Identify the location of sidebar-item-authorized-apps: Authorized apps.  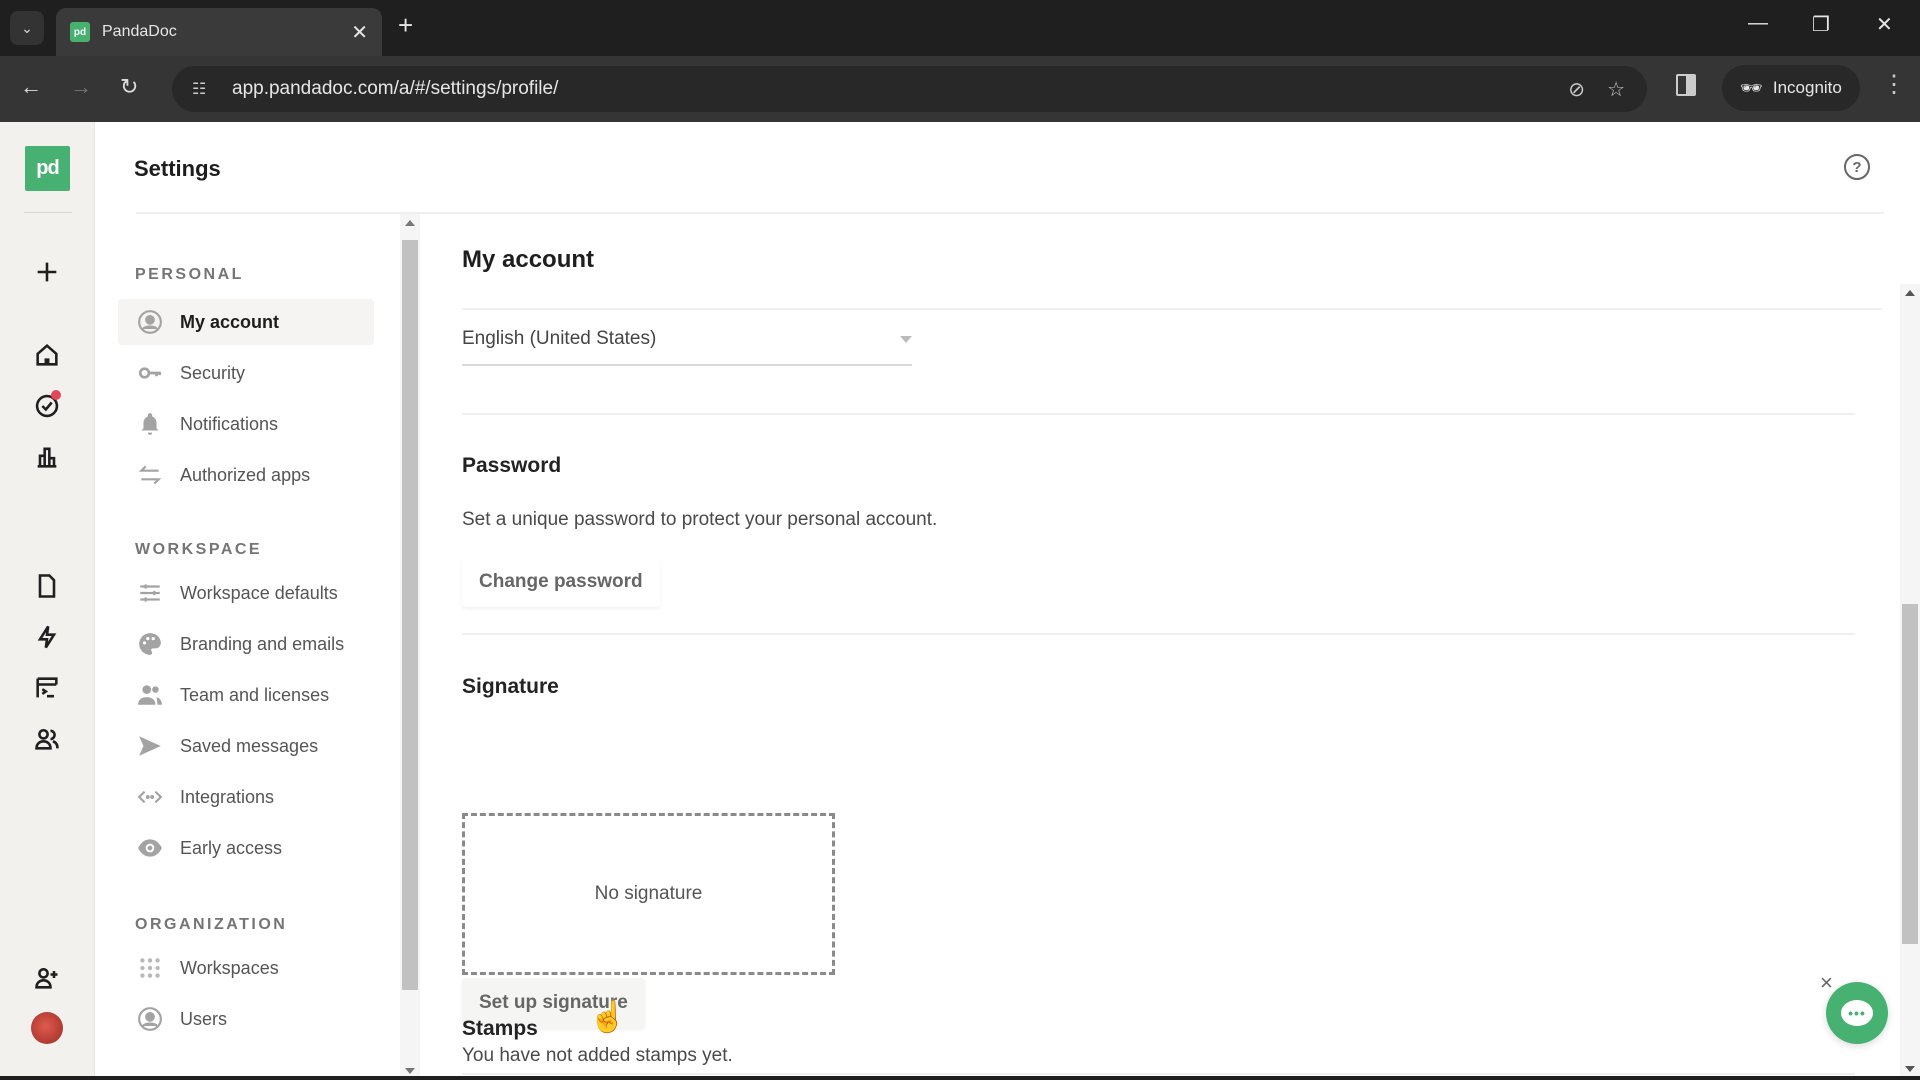
(246, 475).